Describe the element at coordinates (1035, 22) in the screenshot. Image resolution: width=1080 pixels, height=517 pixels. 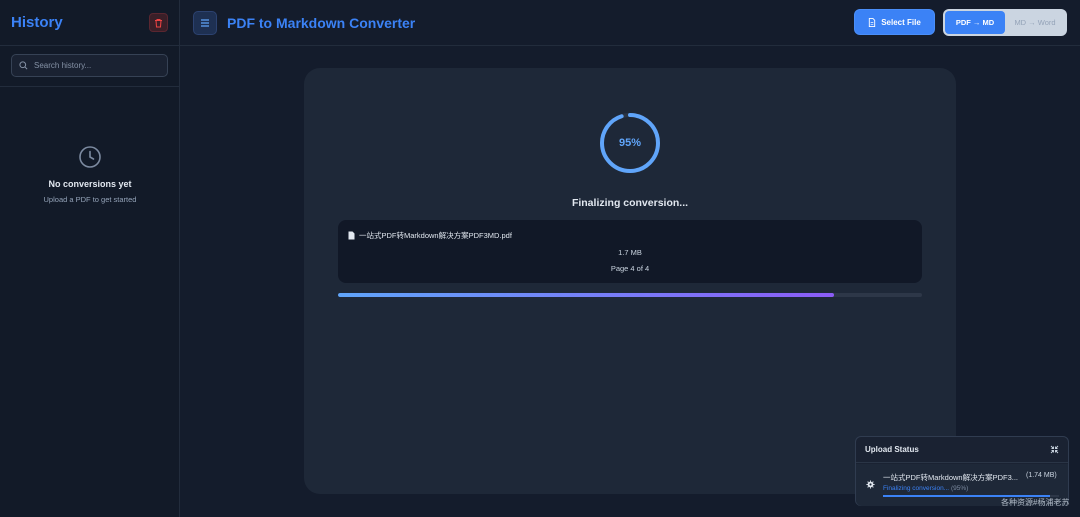
I see `mode-md-to-word: MD → Word` at that location.